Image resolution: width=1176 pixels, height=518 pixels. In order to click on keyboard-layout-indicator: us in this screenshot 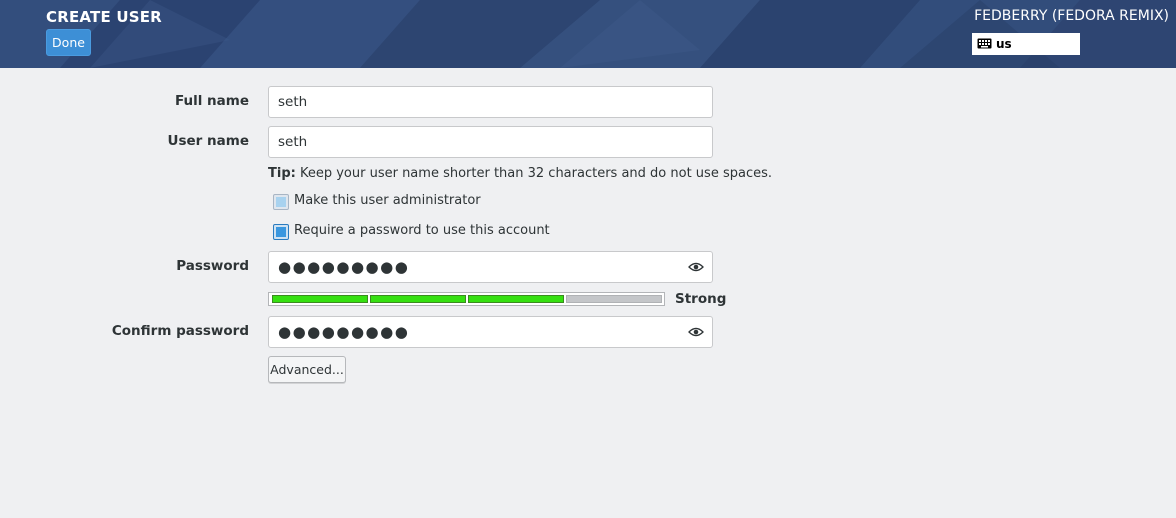, I will do `click(1026, 44)`.